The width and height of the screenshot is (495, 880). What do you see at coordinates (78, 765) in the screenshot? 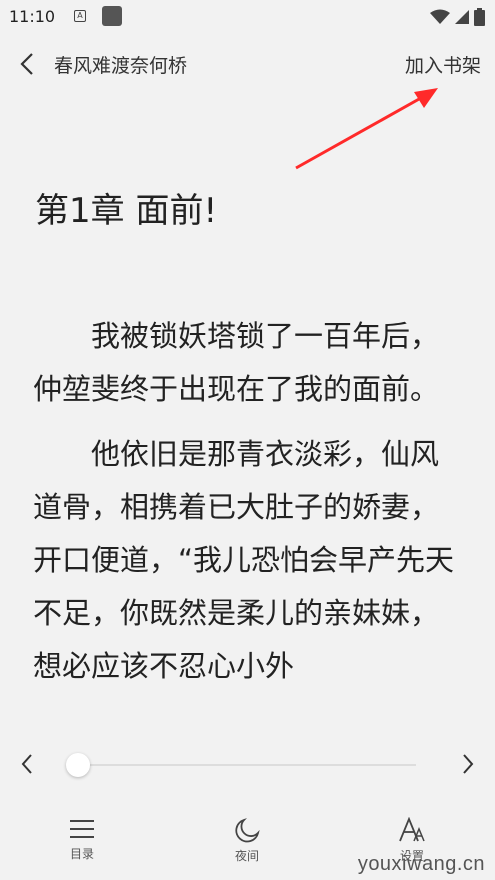
I see `progress-slider-thumb` at bounding box center [78, 765].